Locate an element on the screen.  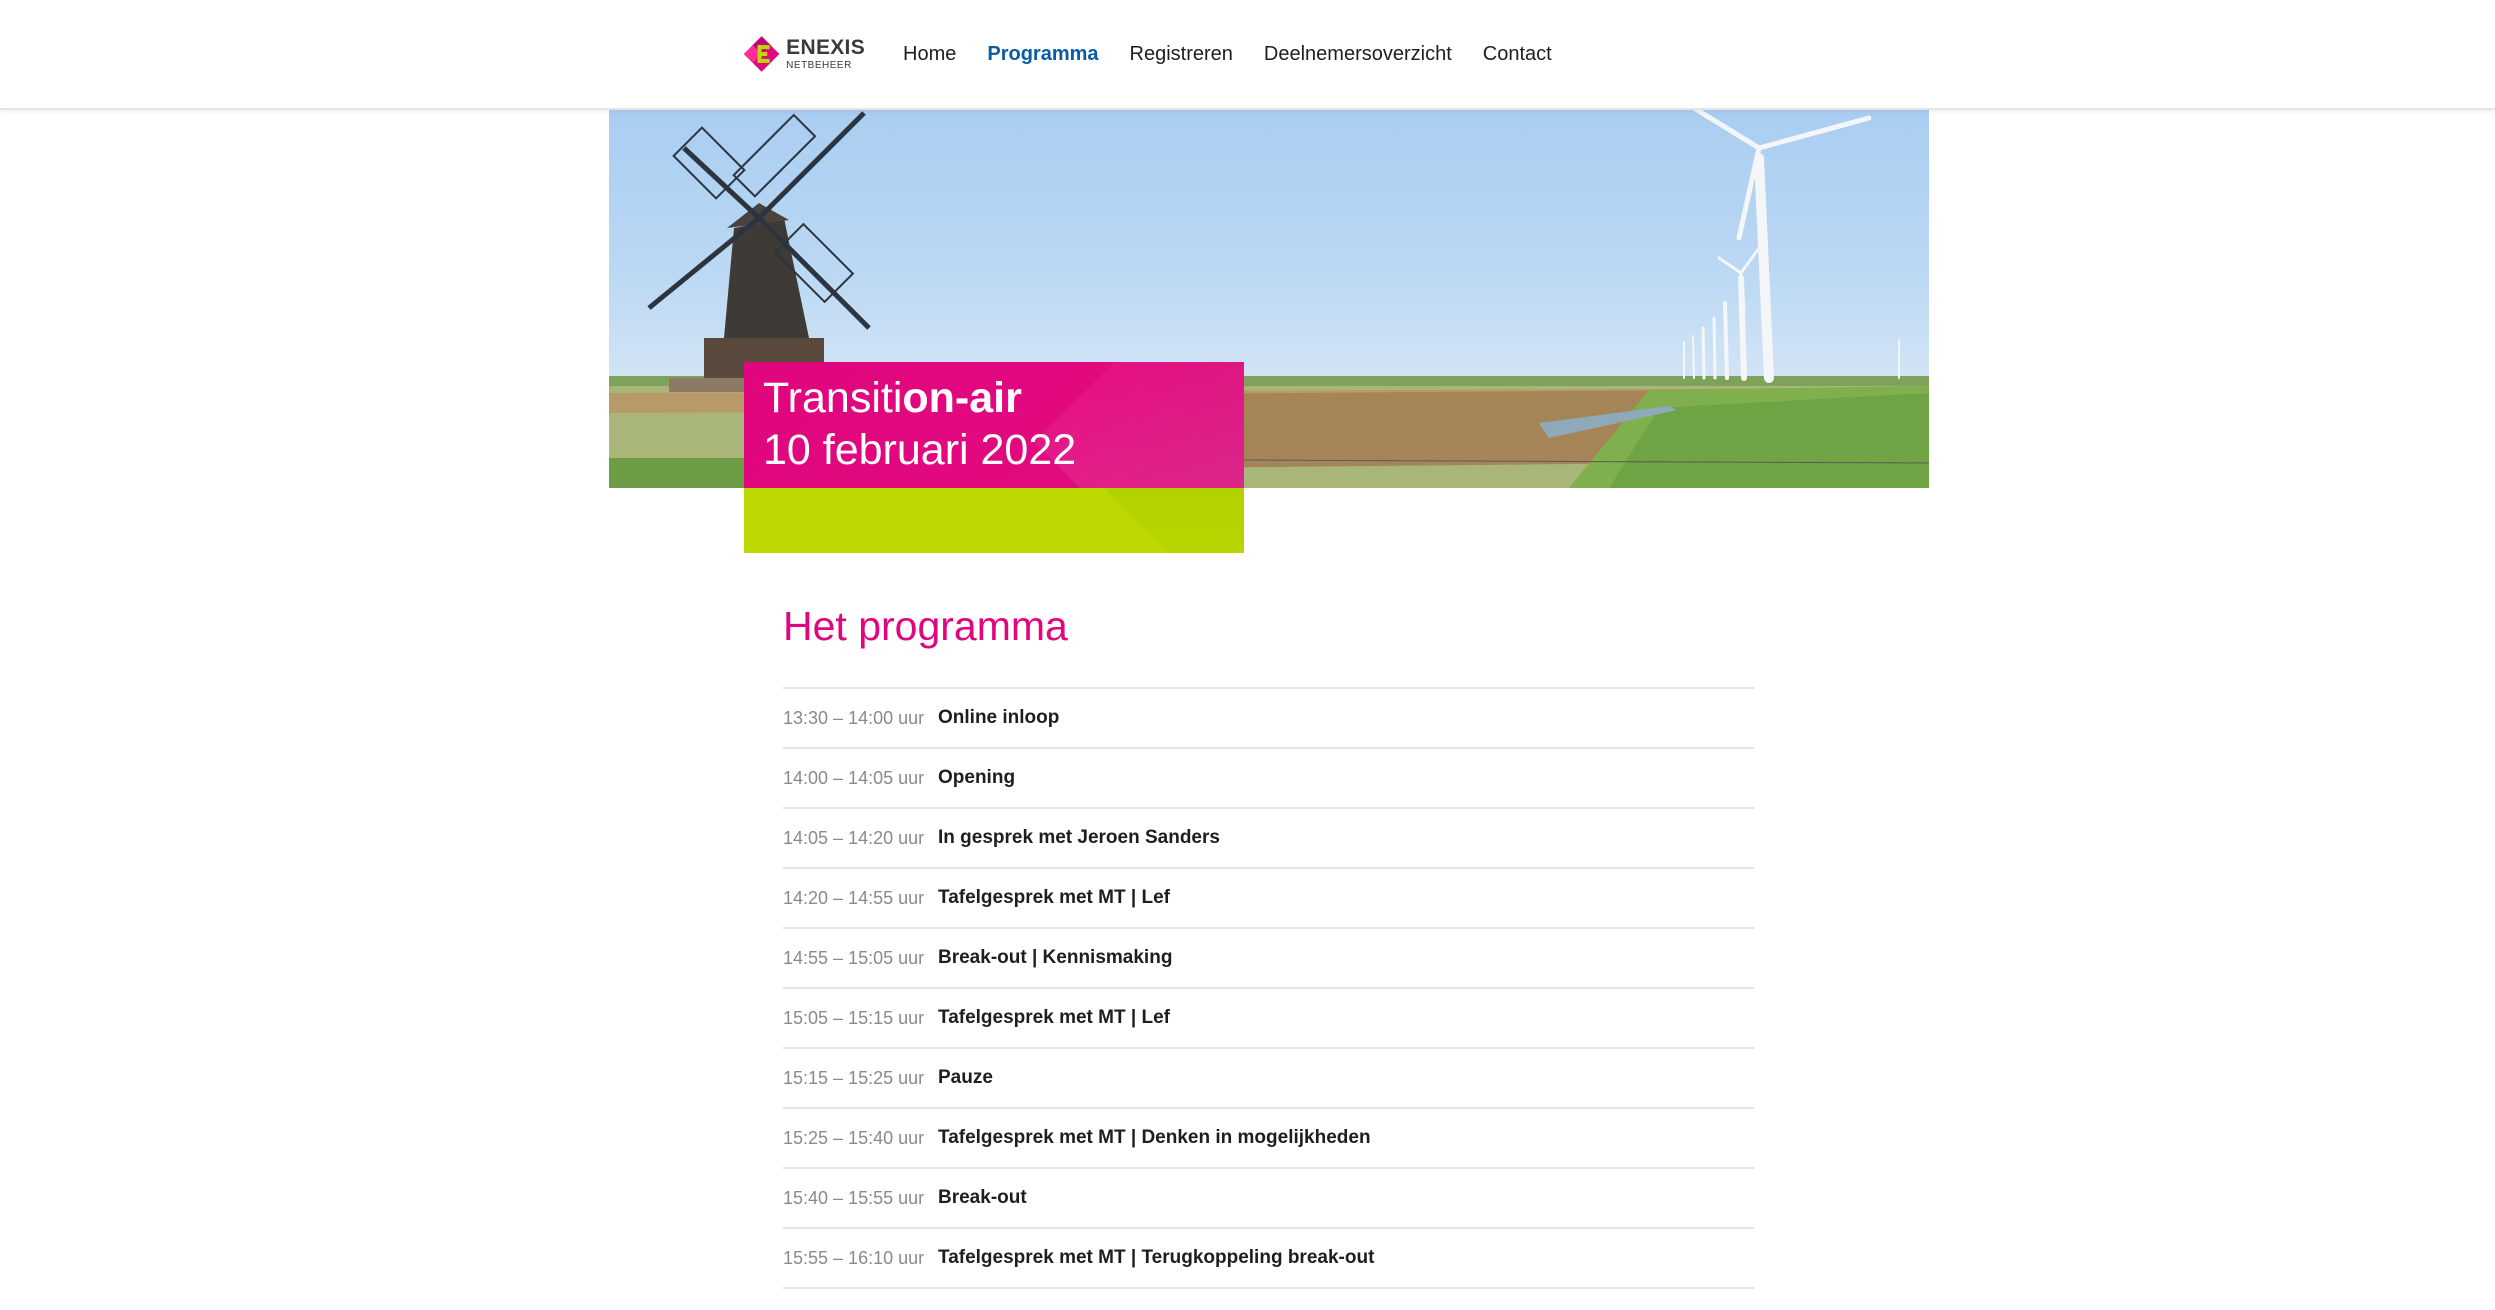
program-time: 14:05 – 14:20 uur is located at coordinates (854, 837).